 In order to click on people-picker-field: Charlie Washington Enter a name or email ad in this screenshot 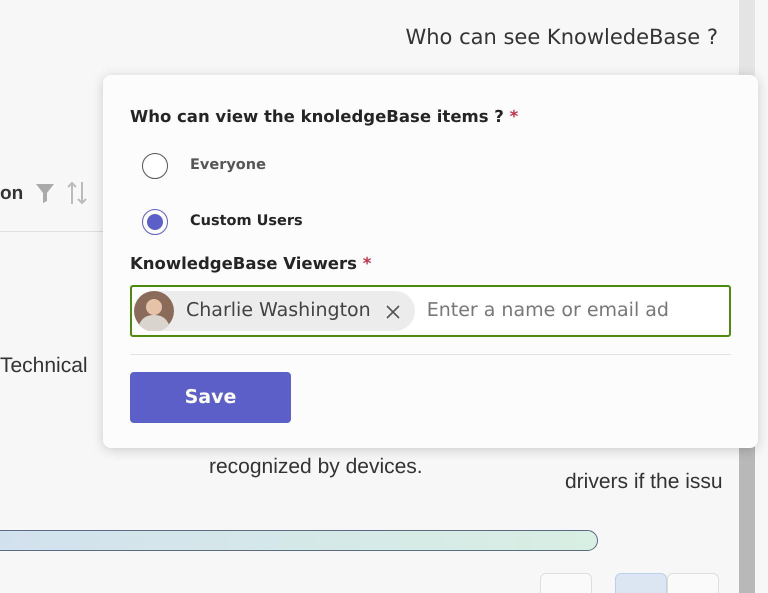, I will do `click(430, 310)`.